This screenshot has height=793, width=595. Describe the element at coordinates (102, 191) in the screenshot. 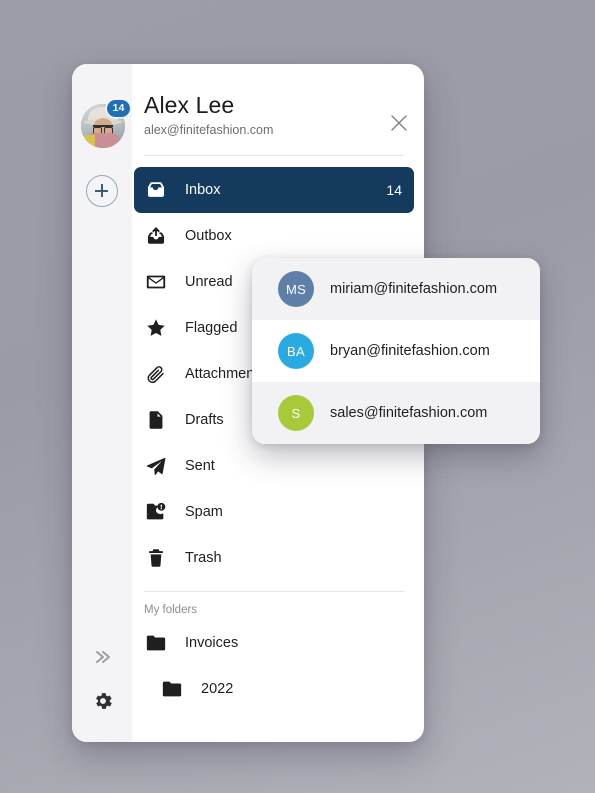

I see `add-account-button` at that location.